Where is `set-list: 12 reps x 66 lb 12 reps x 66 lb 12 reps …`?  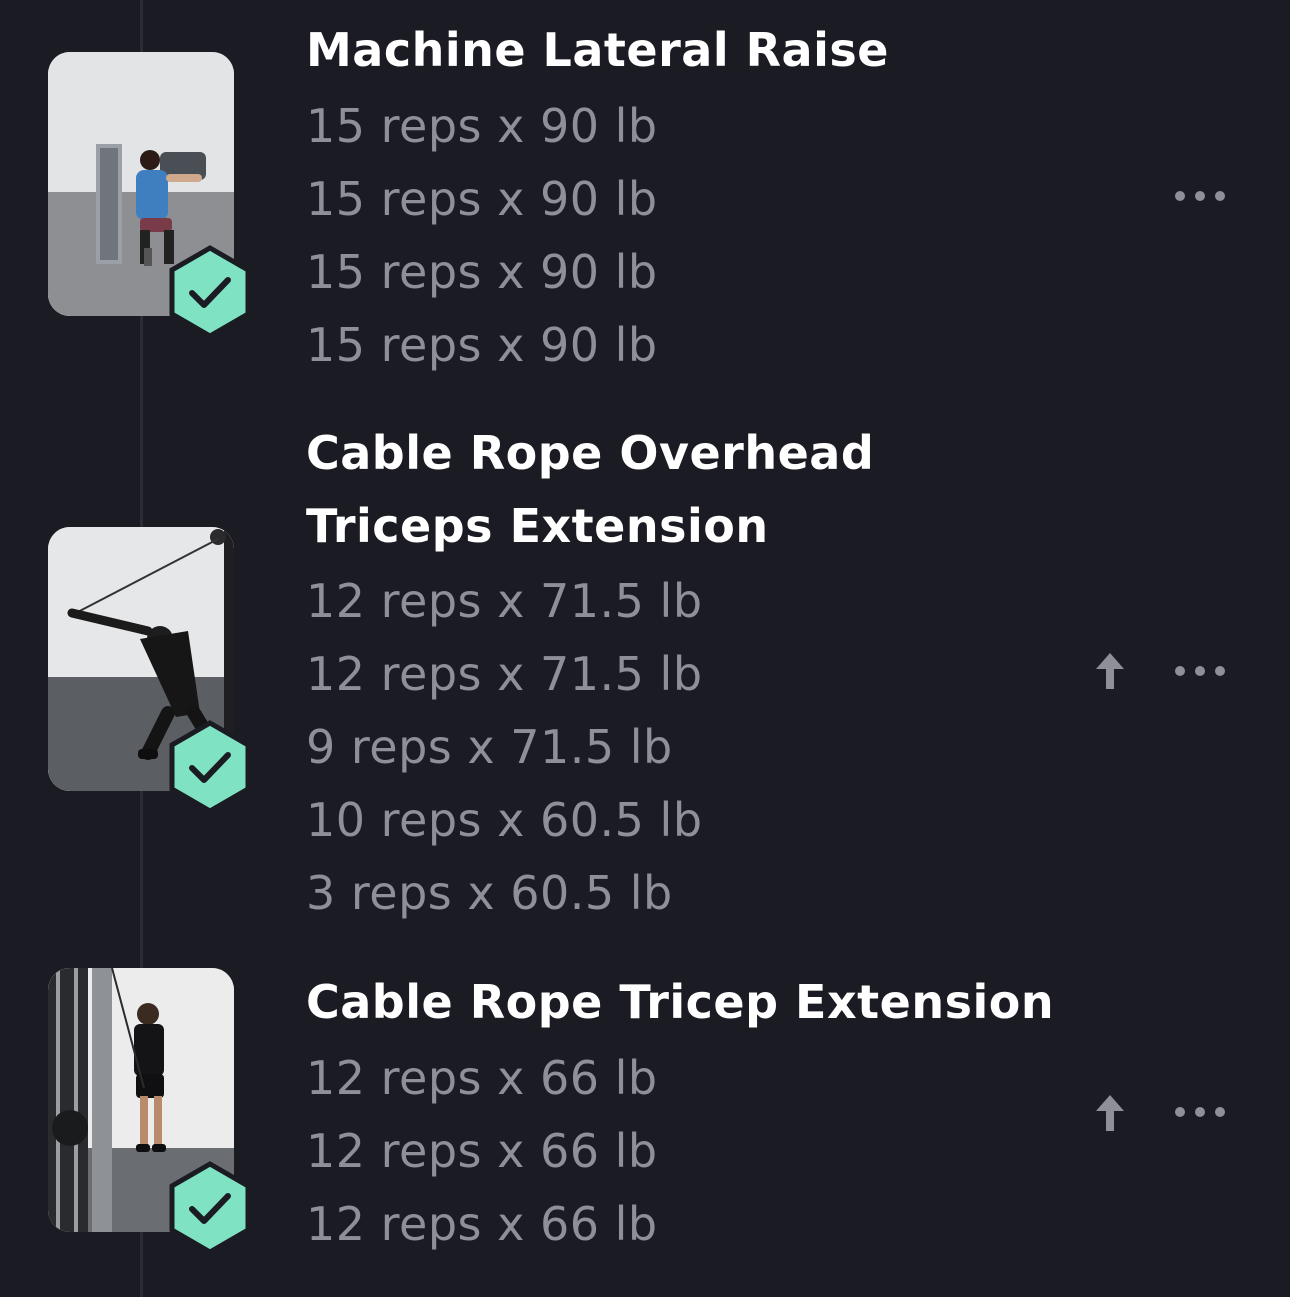
set-list: 12 reps x 66 lb 12 reps x 66 lb 12 reps … is located at coordinates (482, 1151).